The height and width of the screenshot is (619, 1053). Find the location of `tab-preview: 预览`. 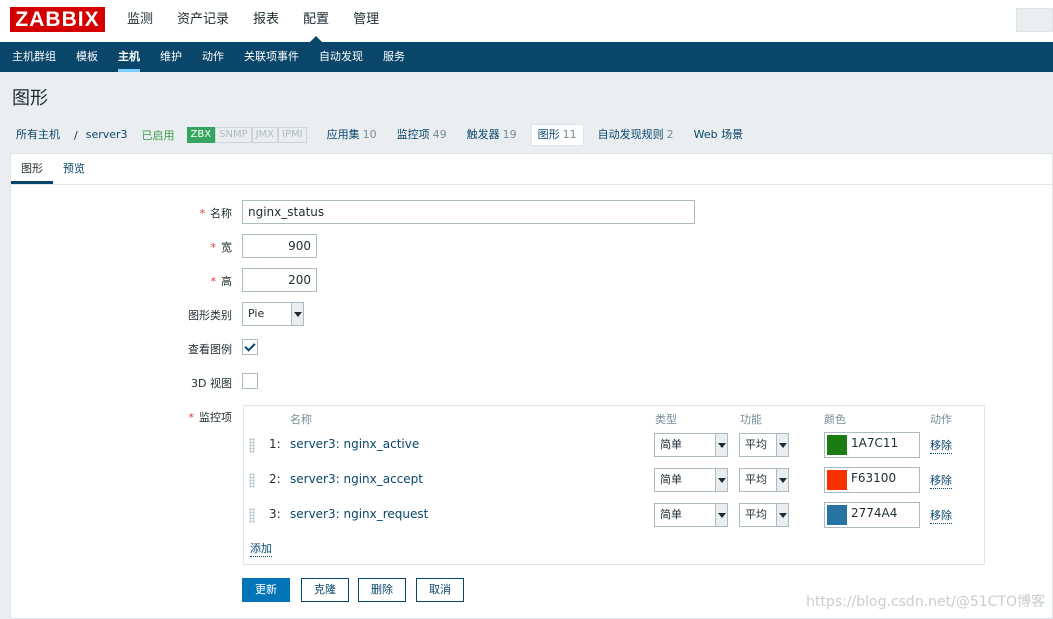

tab-preview: 预览 is located at coordinates (74, 169).